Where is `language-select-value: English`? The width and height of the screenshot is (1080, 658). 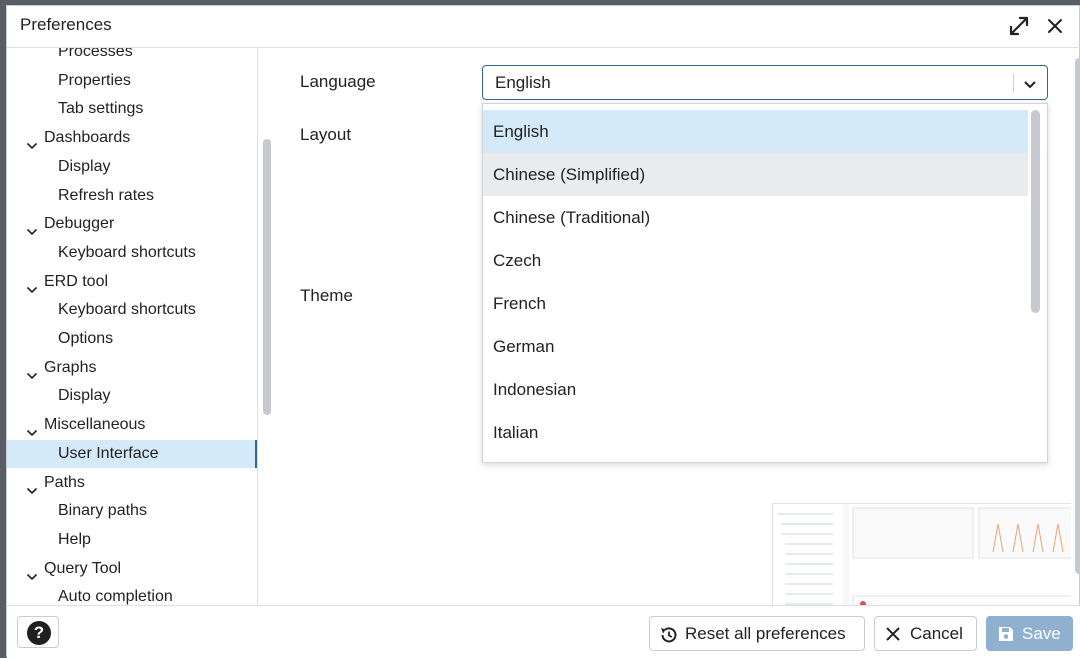
language-select-value: English is located at coordinates (523, 82).